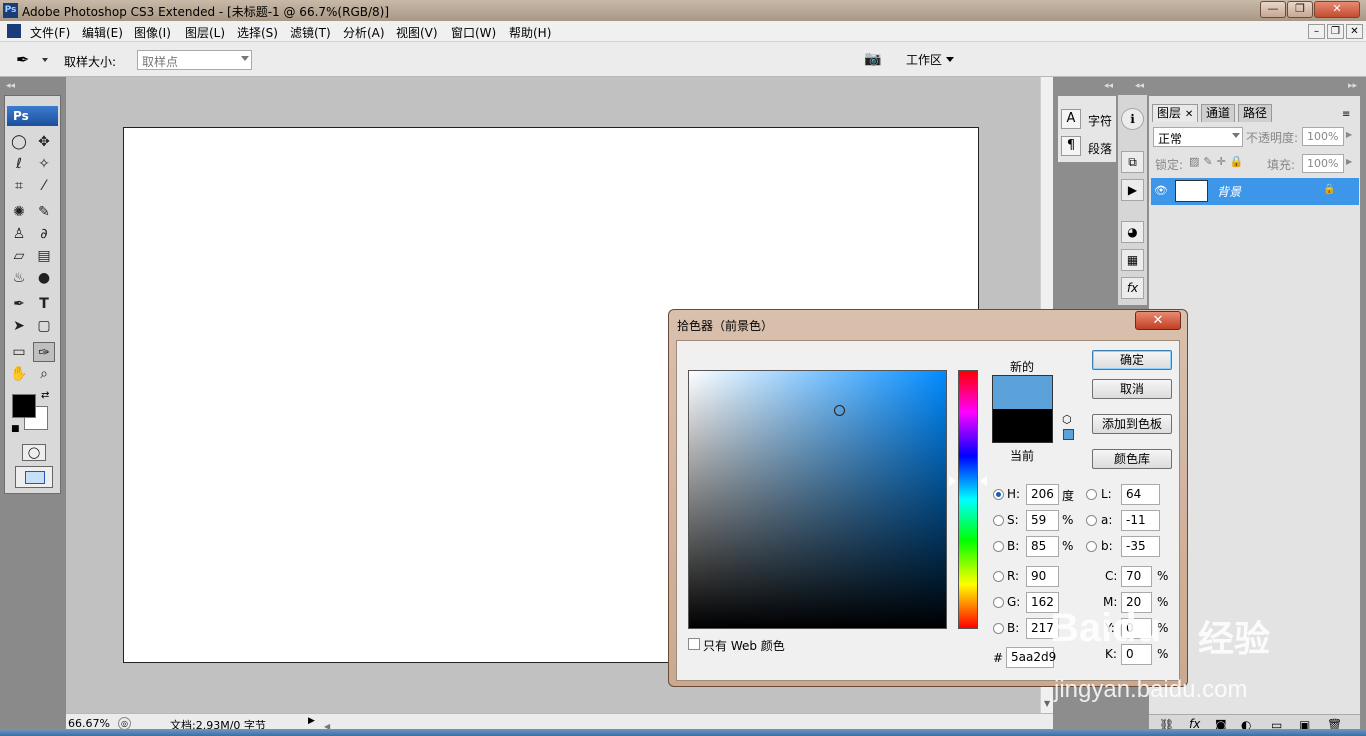 The width and height of the screenshot is (1366, 736). Describe the element at coordinates (1042, 546) in the screenshot. I see `brightness-input: 85` at that location.